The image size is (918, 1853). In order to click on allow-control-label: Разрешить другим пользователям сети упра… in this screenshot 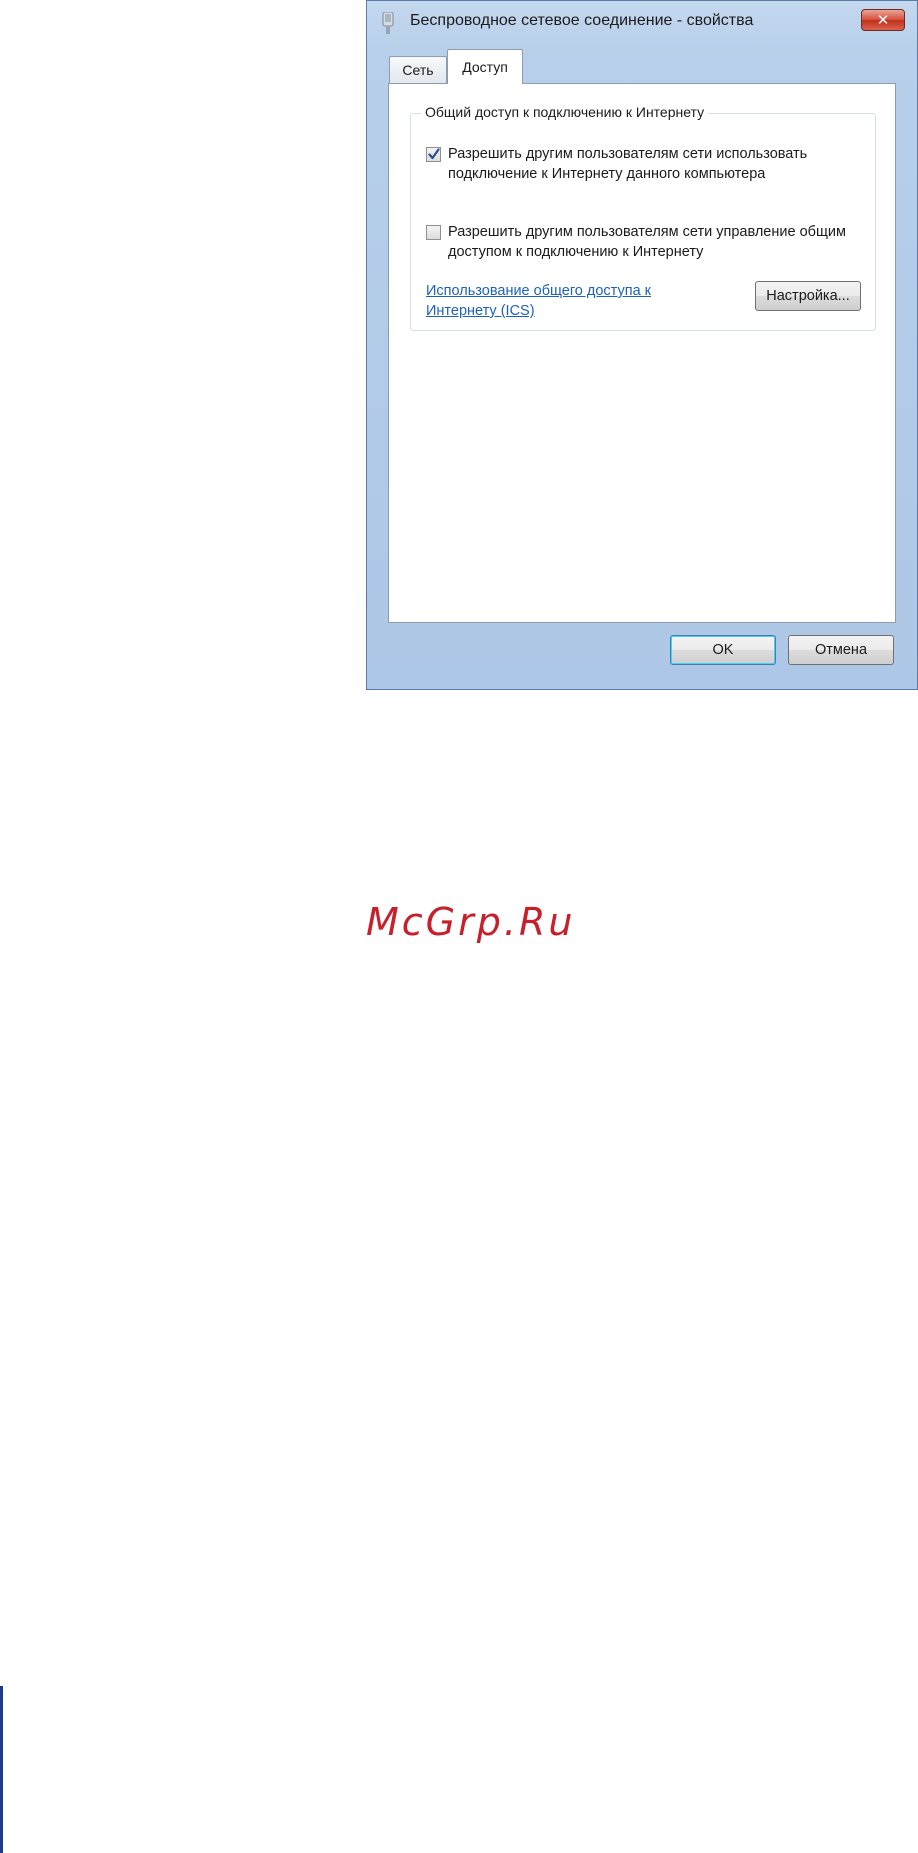, I will do `click(658, 242)`.